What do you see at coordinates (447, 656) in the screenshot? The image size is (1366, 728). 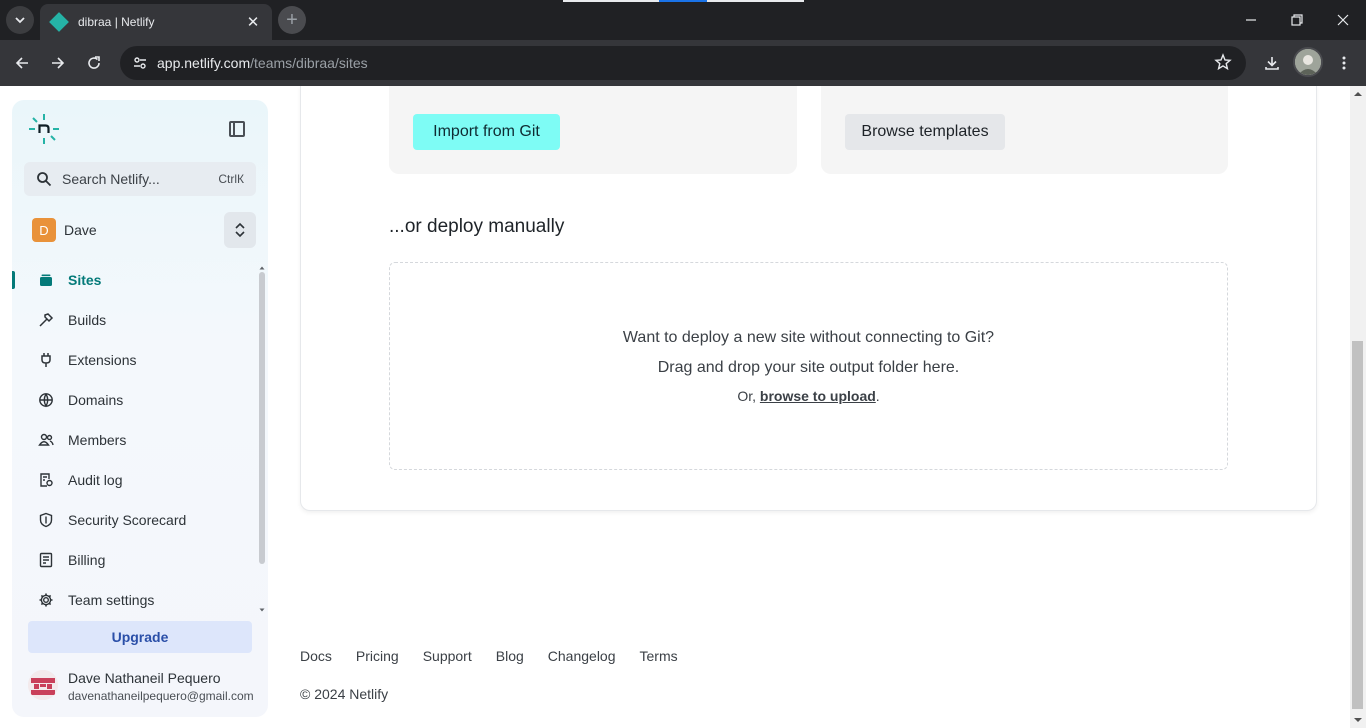 I see `footer-link-support: Support` at bounding box center [447, 656].